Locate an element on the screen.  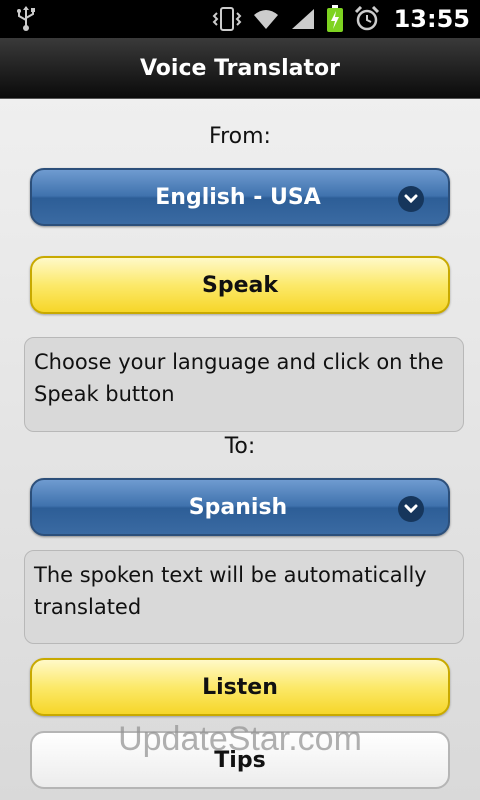
to-language-select: Spanish is located at coordinates (240, 507).